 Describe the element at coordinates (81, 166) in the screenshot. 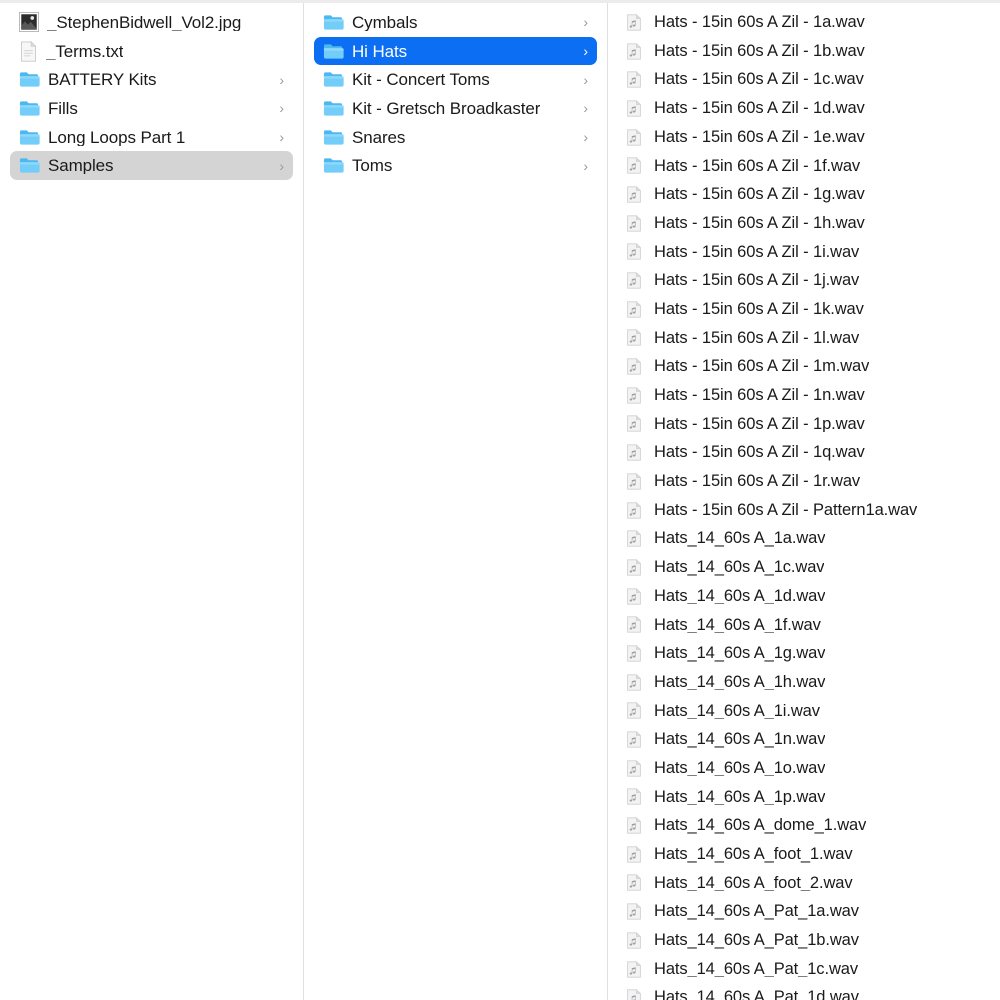

I see `row-label: Samples` at that location.